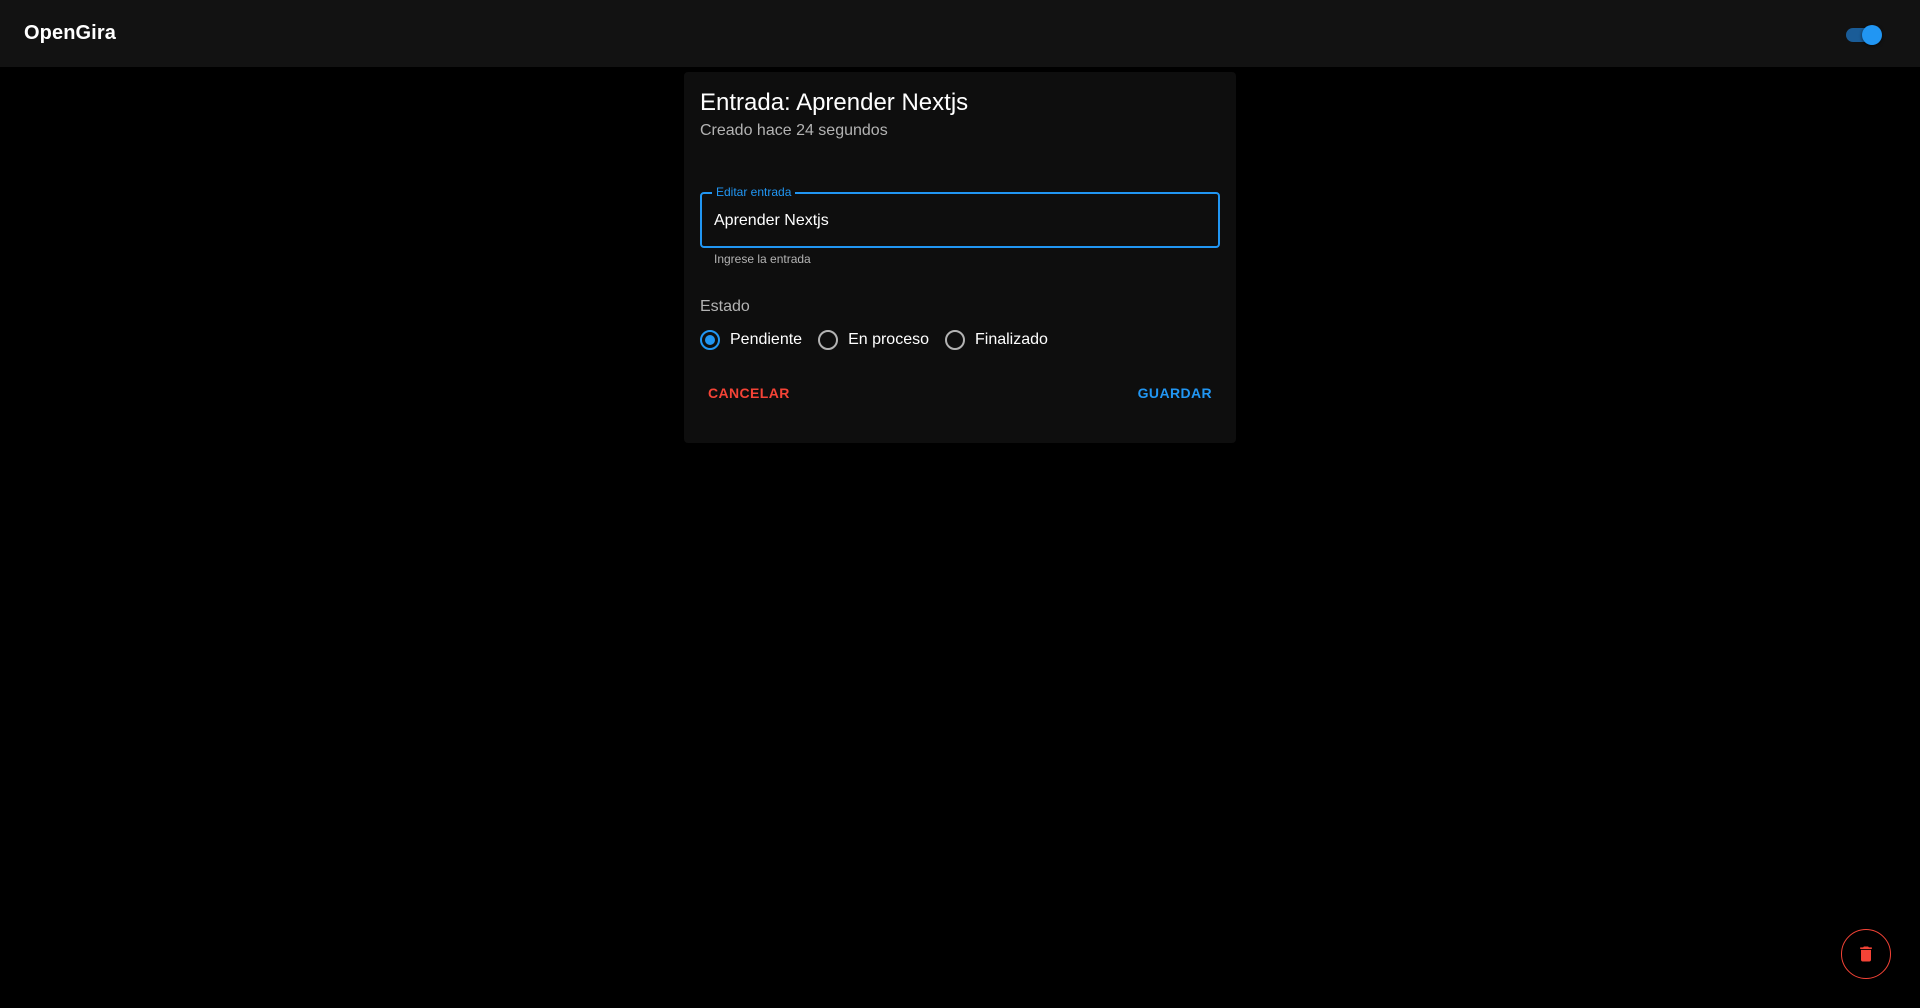 This screenshot has width=1920, height=1008. Describe the element at coordinates (888, 339) in the screenshot. I see `radio-label: En proceso` at that location.